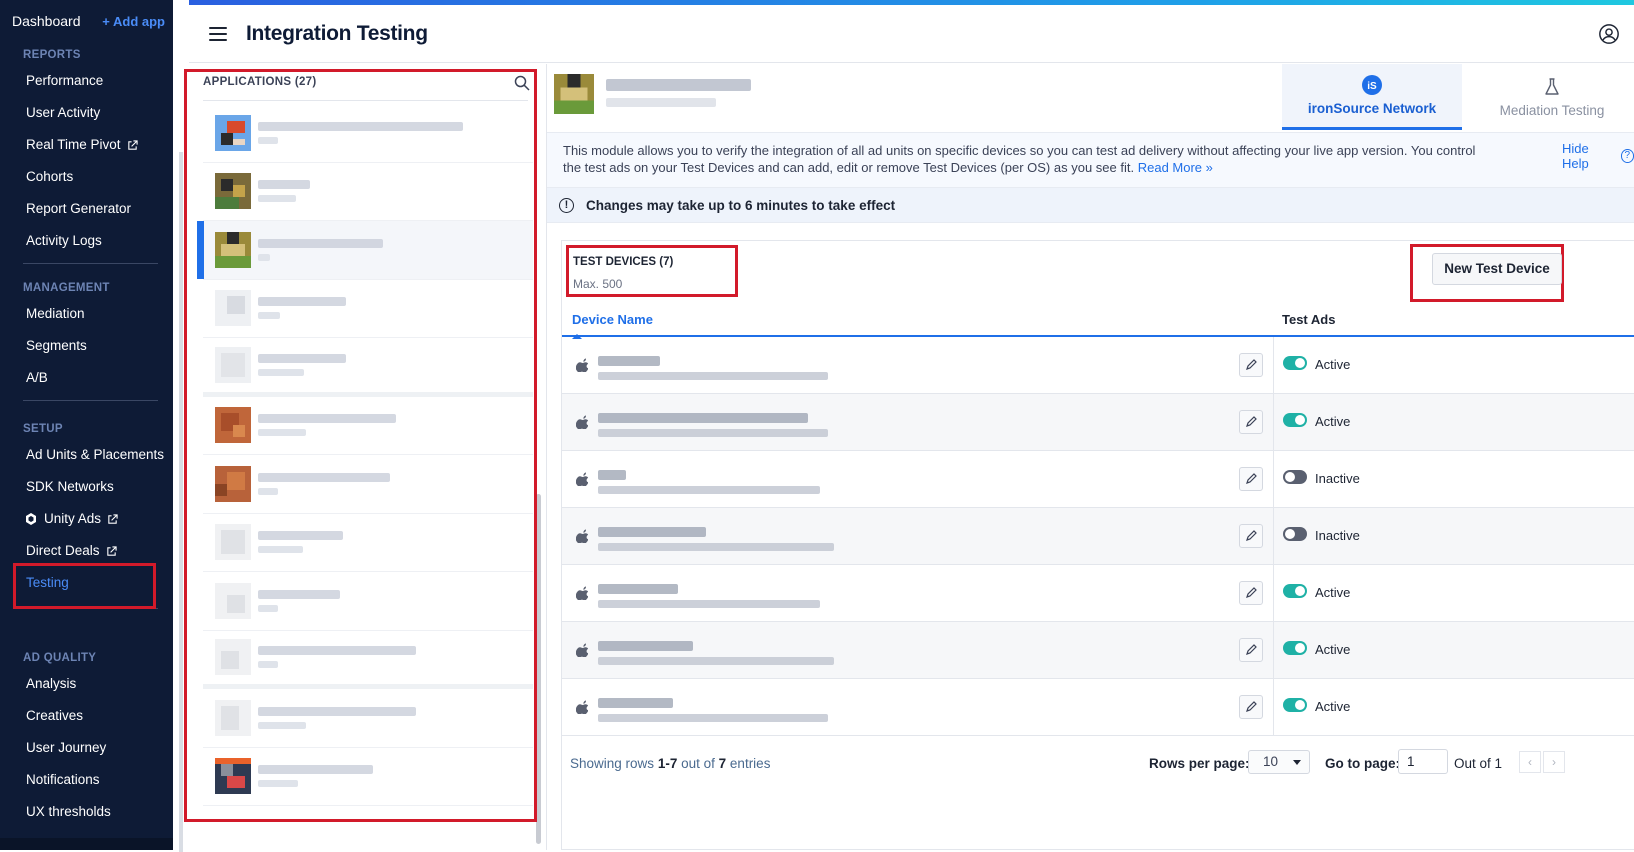  I want to click on scrollbar, so click(538, 669).